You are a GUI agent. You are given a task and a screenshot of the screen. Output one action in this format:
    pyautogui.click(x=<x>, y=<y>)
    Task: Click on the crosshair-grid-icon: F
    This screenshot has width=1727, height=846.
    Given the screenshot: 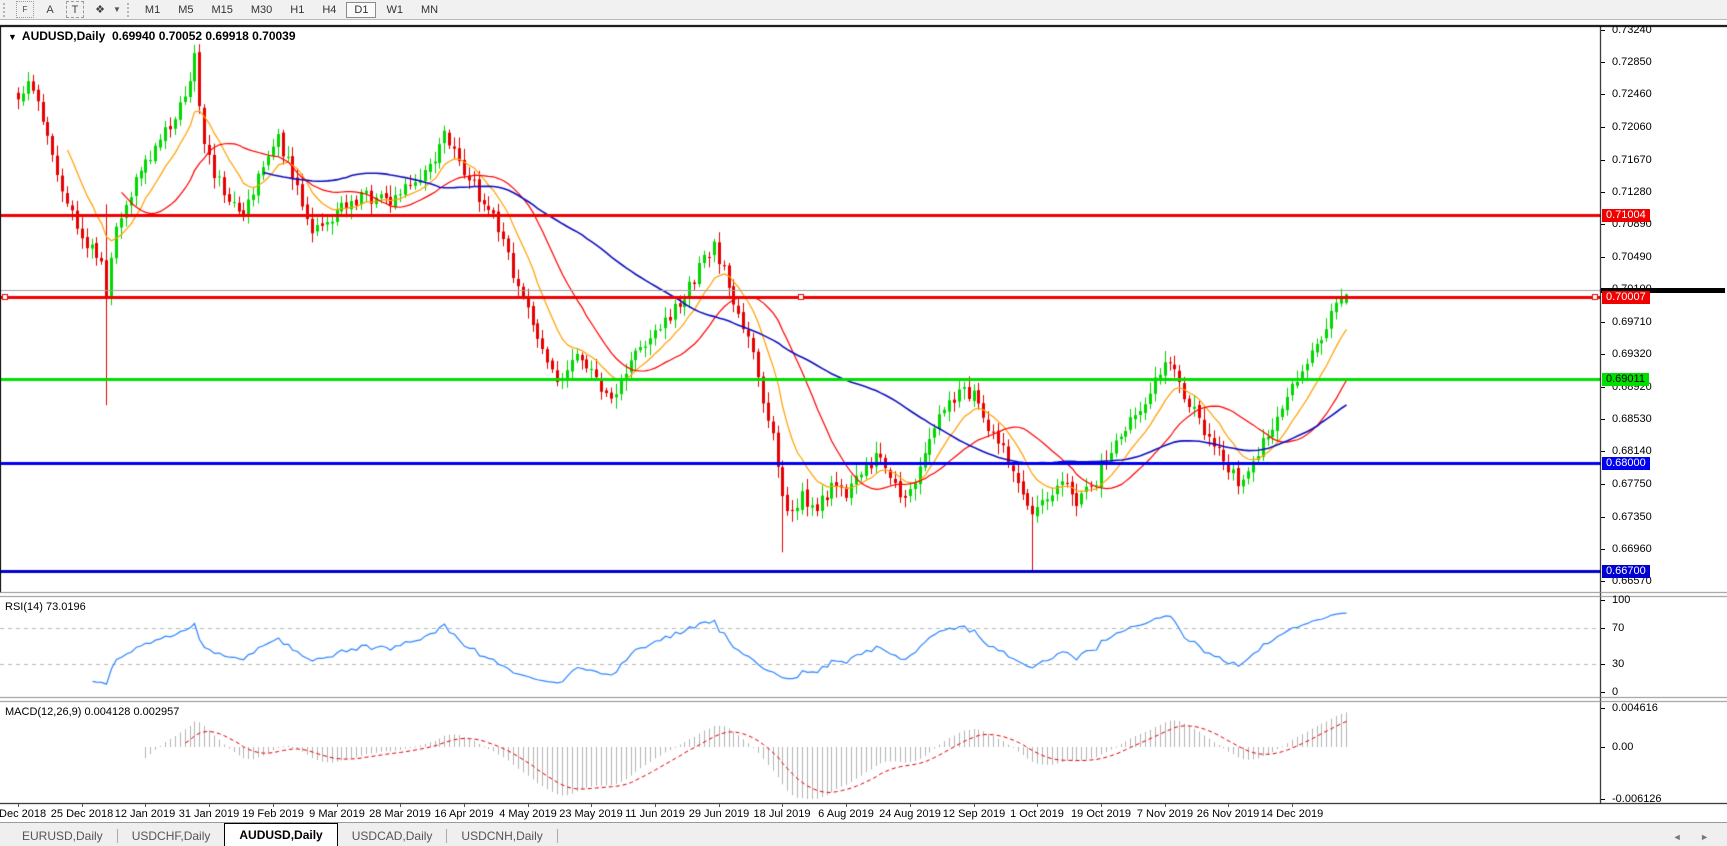 What is the action you would take?
    pyautogui.click(x=25, y=9)
    